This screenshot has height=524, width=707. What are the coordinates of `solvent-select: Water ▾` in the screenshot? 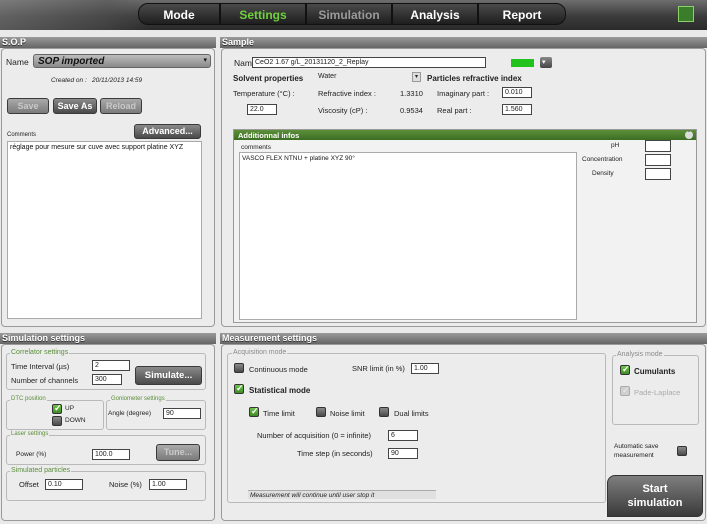 It's located at (369, 77).